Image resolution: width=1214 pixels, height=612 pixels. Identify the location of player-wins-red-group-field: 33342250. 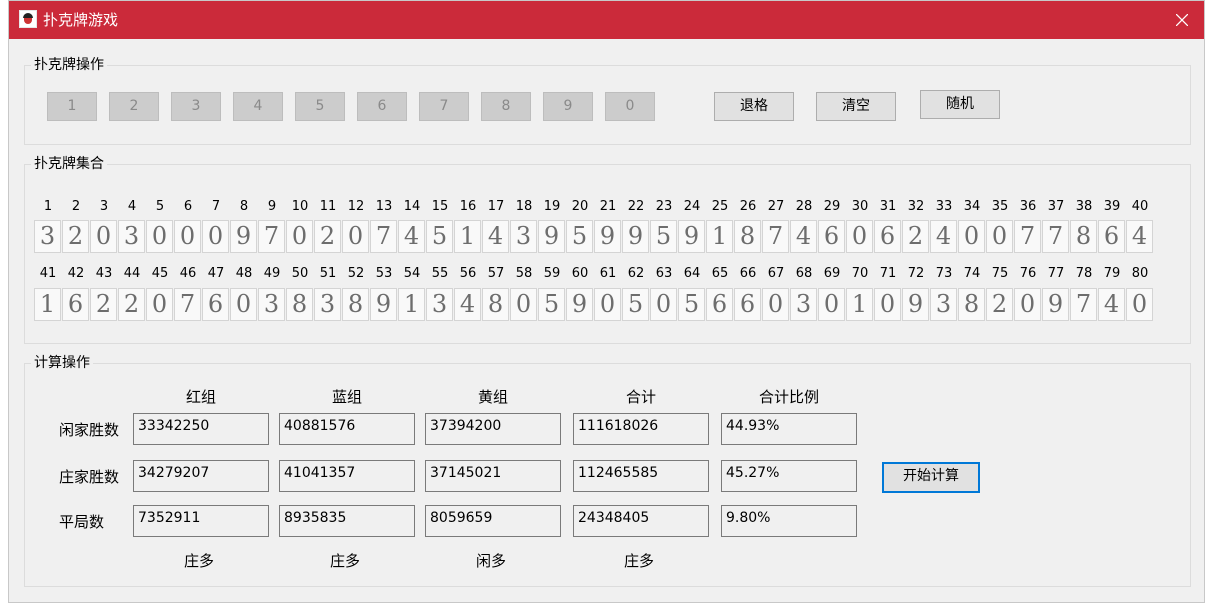
(201, 429).